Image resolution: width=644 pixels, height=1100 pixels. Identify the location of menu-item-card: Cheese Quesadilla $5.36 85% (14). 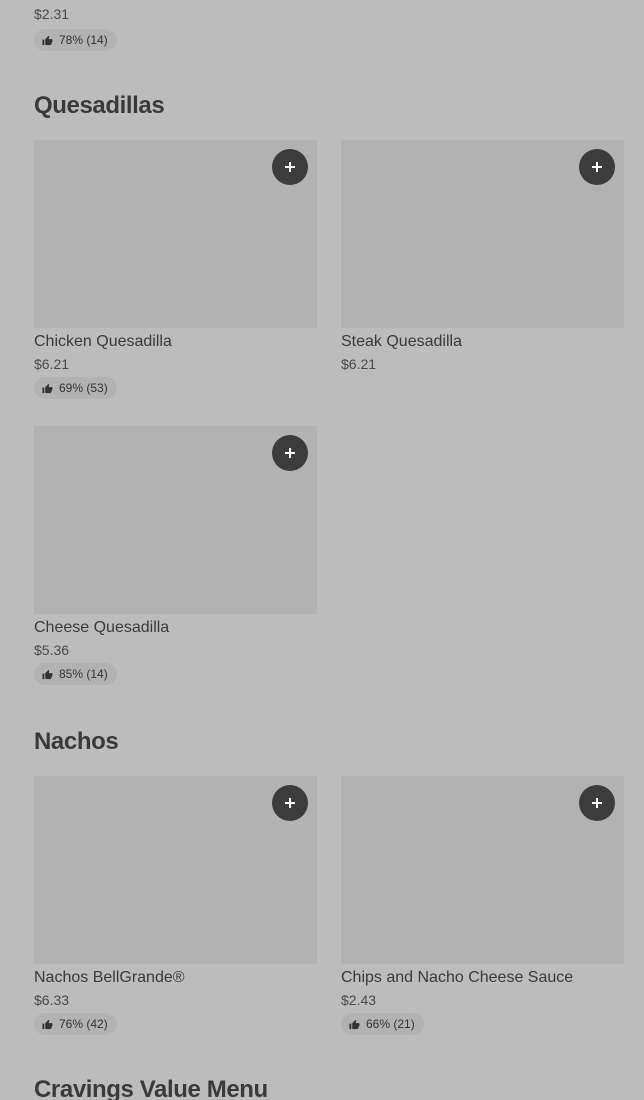
(175, 555).